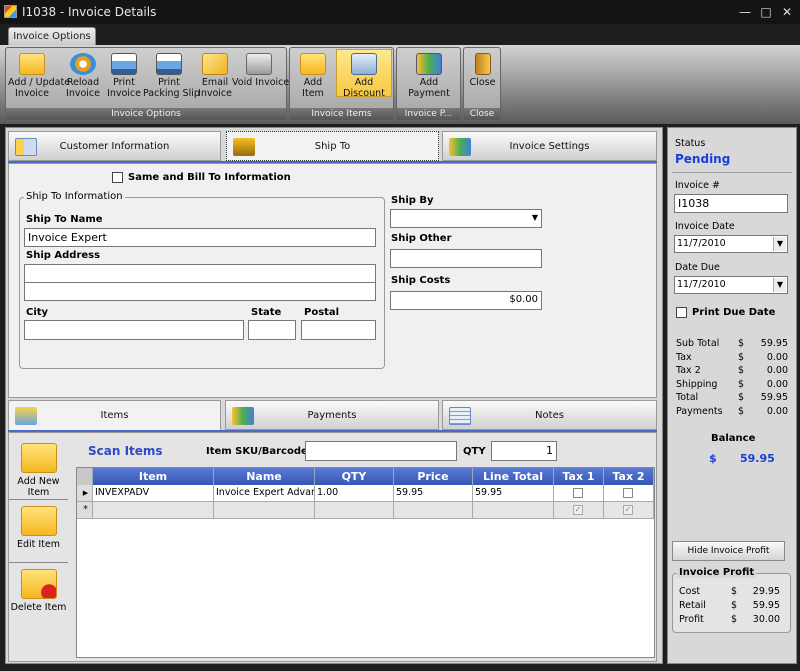 Image resolution: width=800 pixels, height=671 pixels. I want to click on invoice-number-input: I1038, so click(731, 203).